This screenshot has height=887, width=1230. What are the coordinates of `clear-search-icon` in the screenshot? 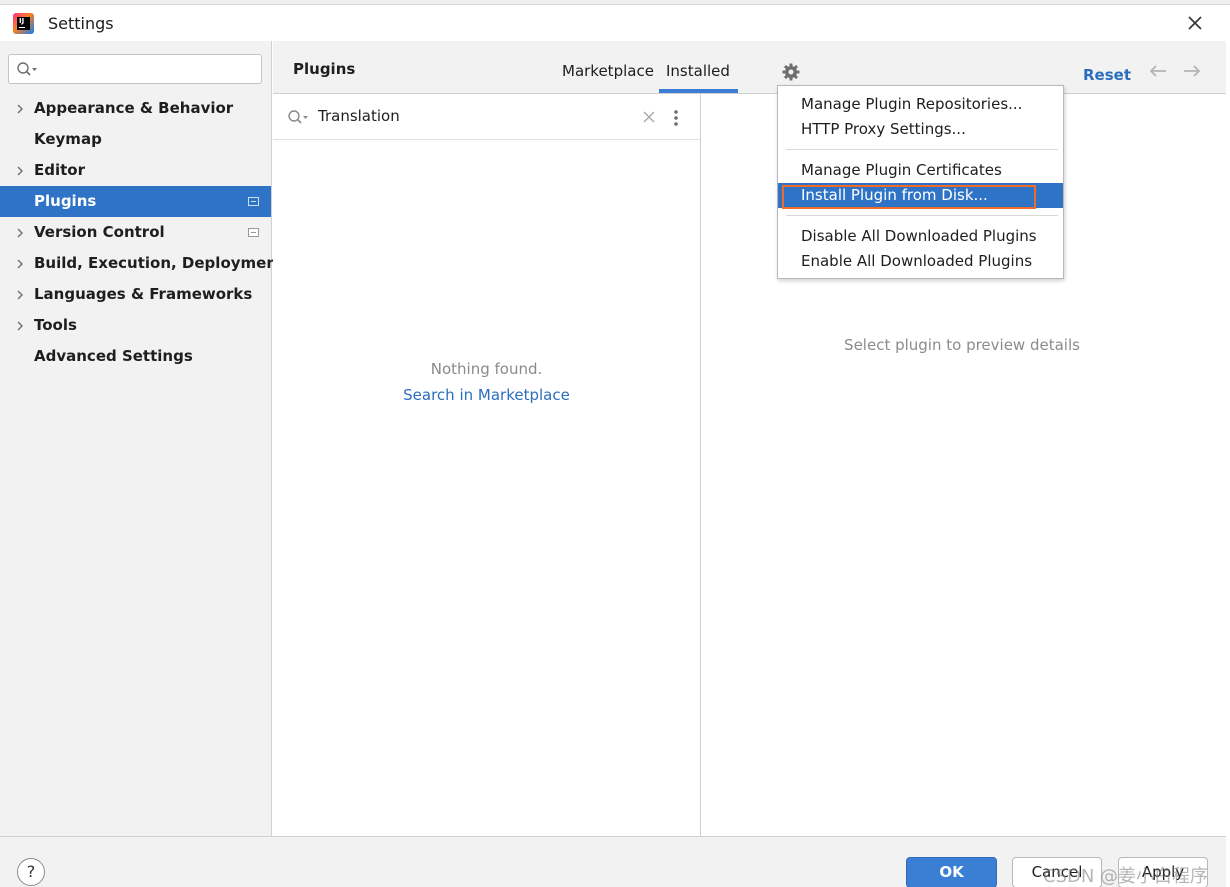 It's located at (649, 117).